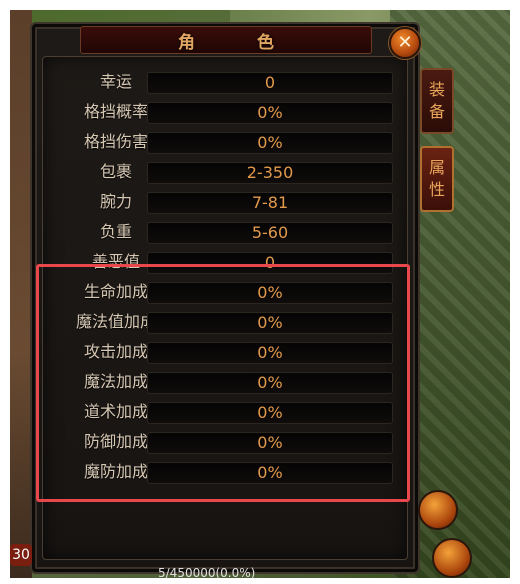  Describe the element at coordinates (436, 189) in the screenshot. I see `tab-attributes-label-bottom: 性` at that location.